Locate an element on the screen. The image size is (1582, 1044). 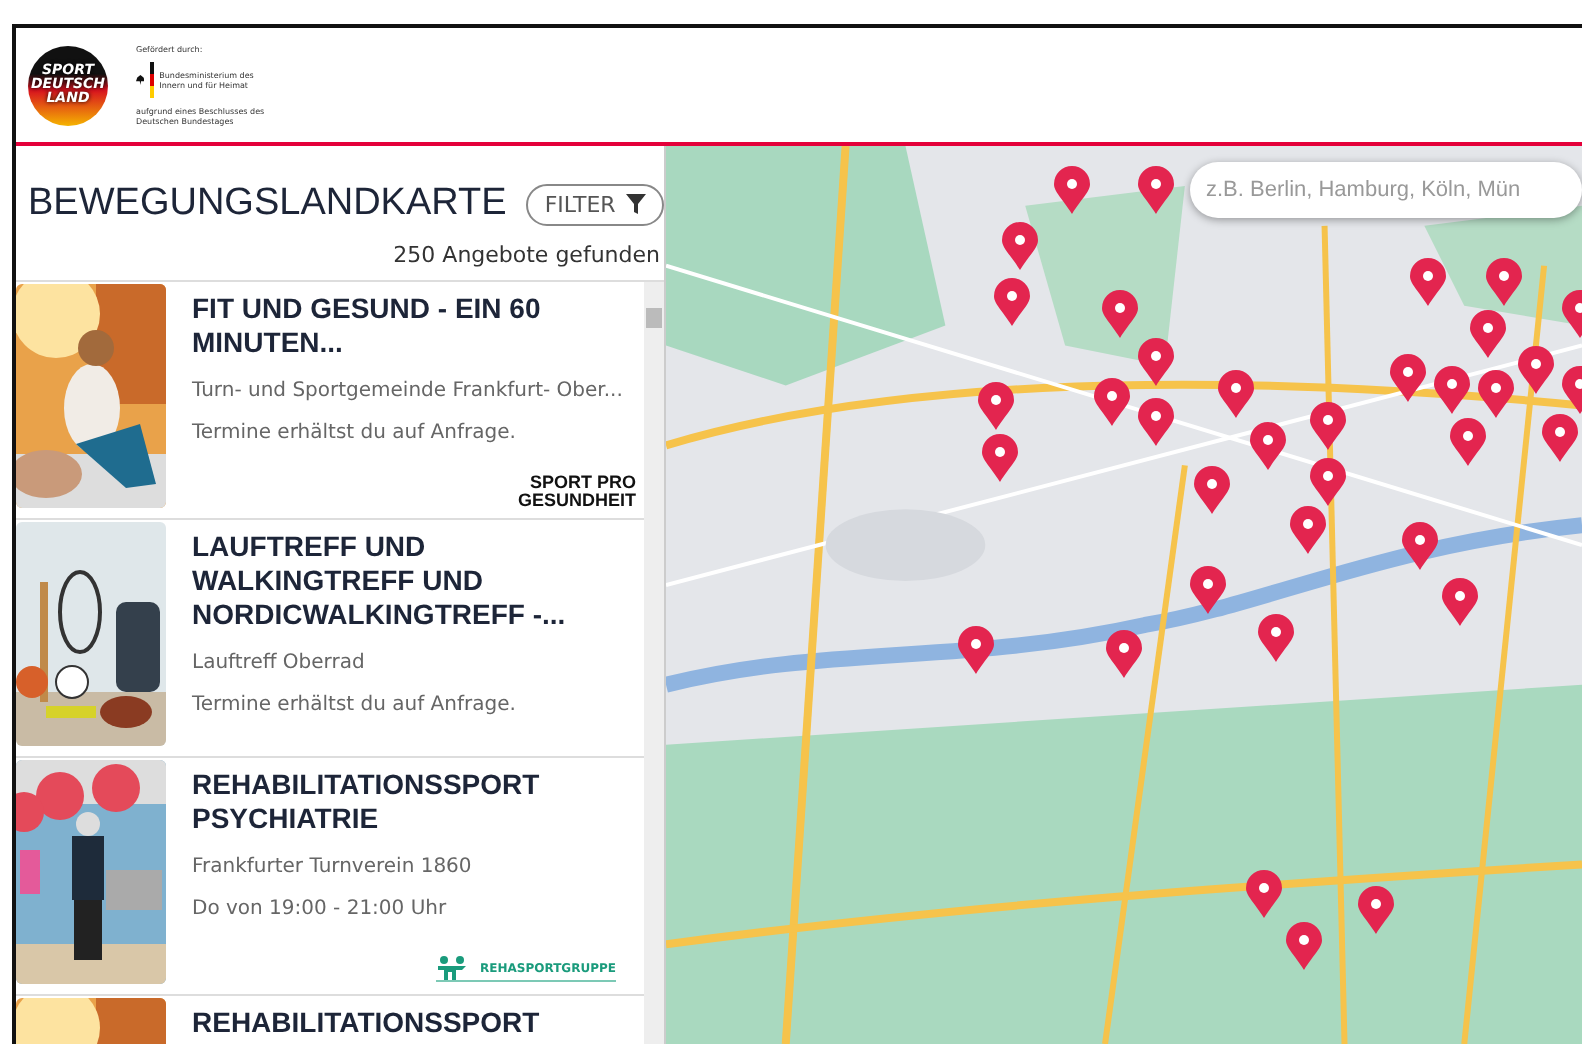
club-name: Frankfurter Turnverein 1860 is located at coordinates (333, 867).